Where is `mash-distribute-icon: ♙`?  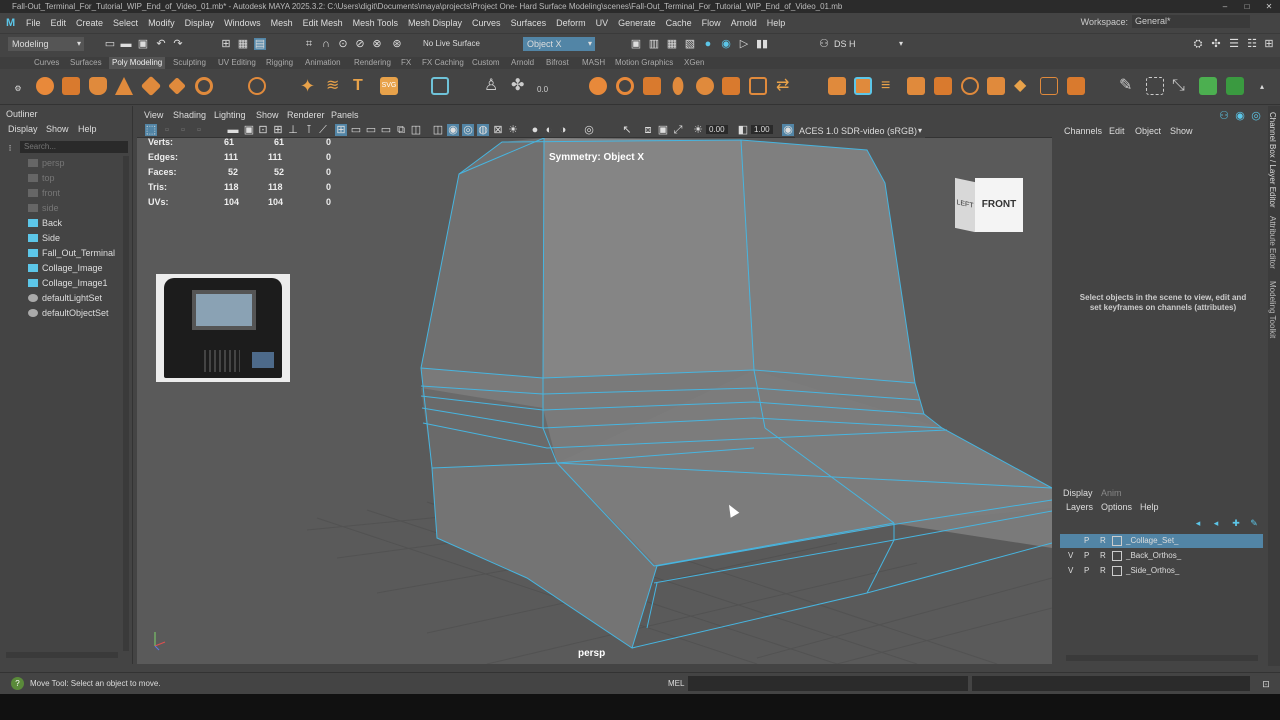 mash-distribute-icon: ♙ is located at coordinates (493, 86).